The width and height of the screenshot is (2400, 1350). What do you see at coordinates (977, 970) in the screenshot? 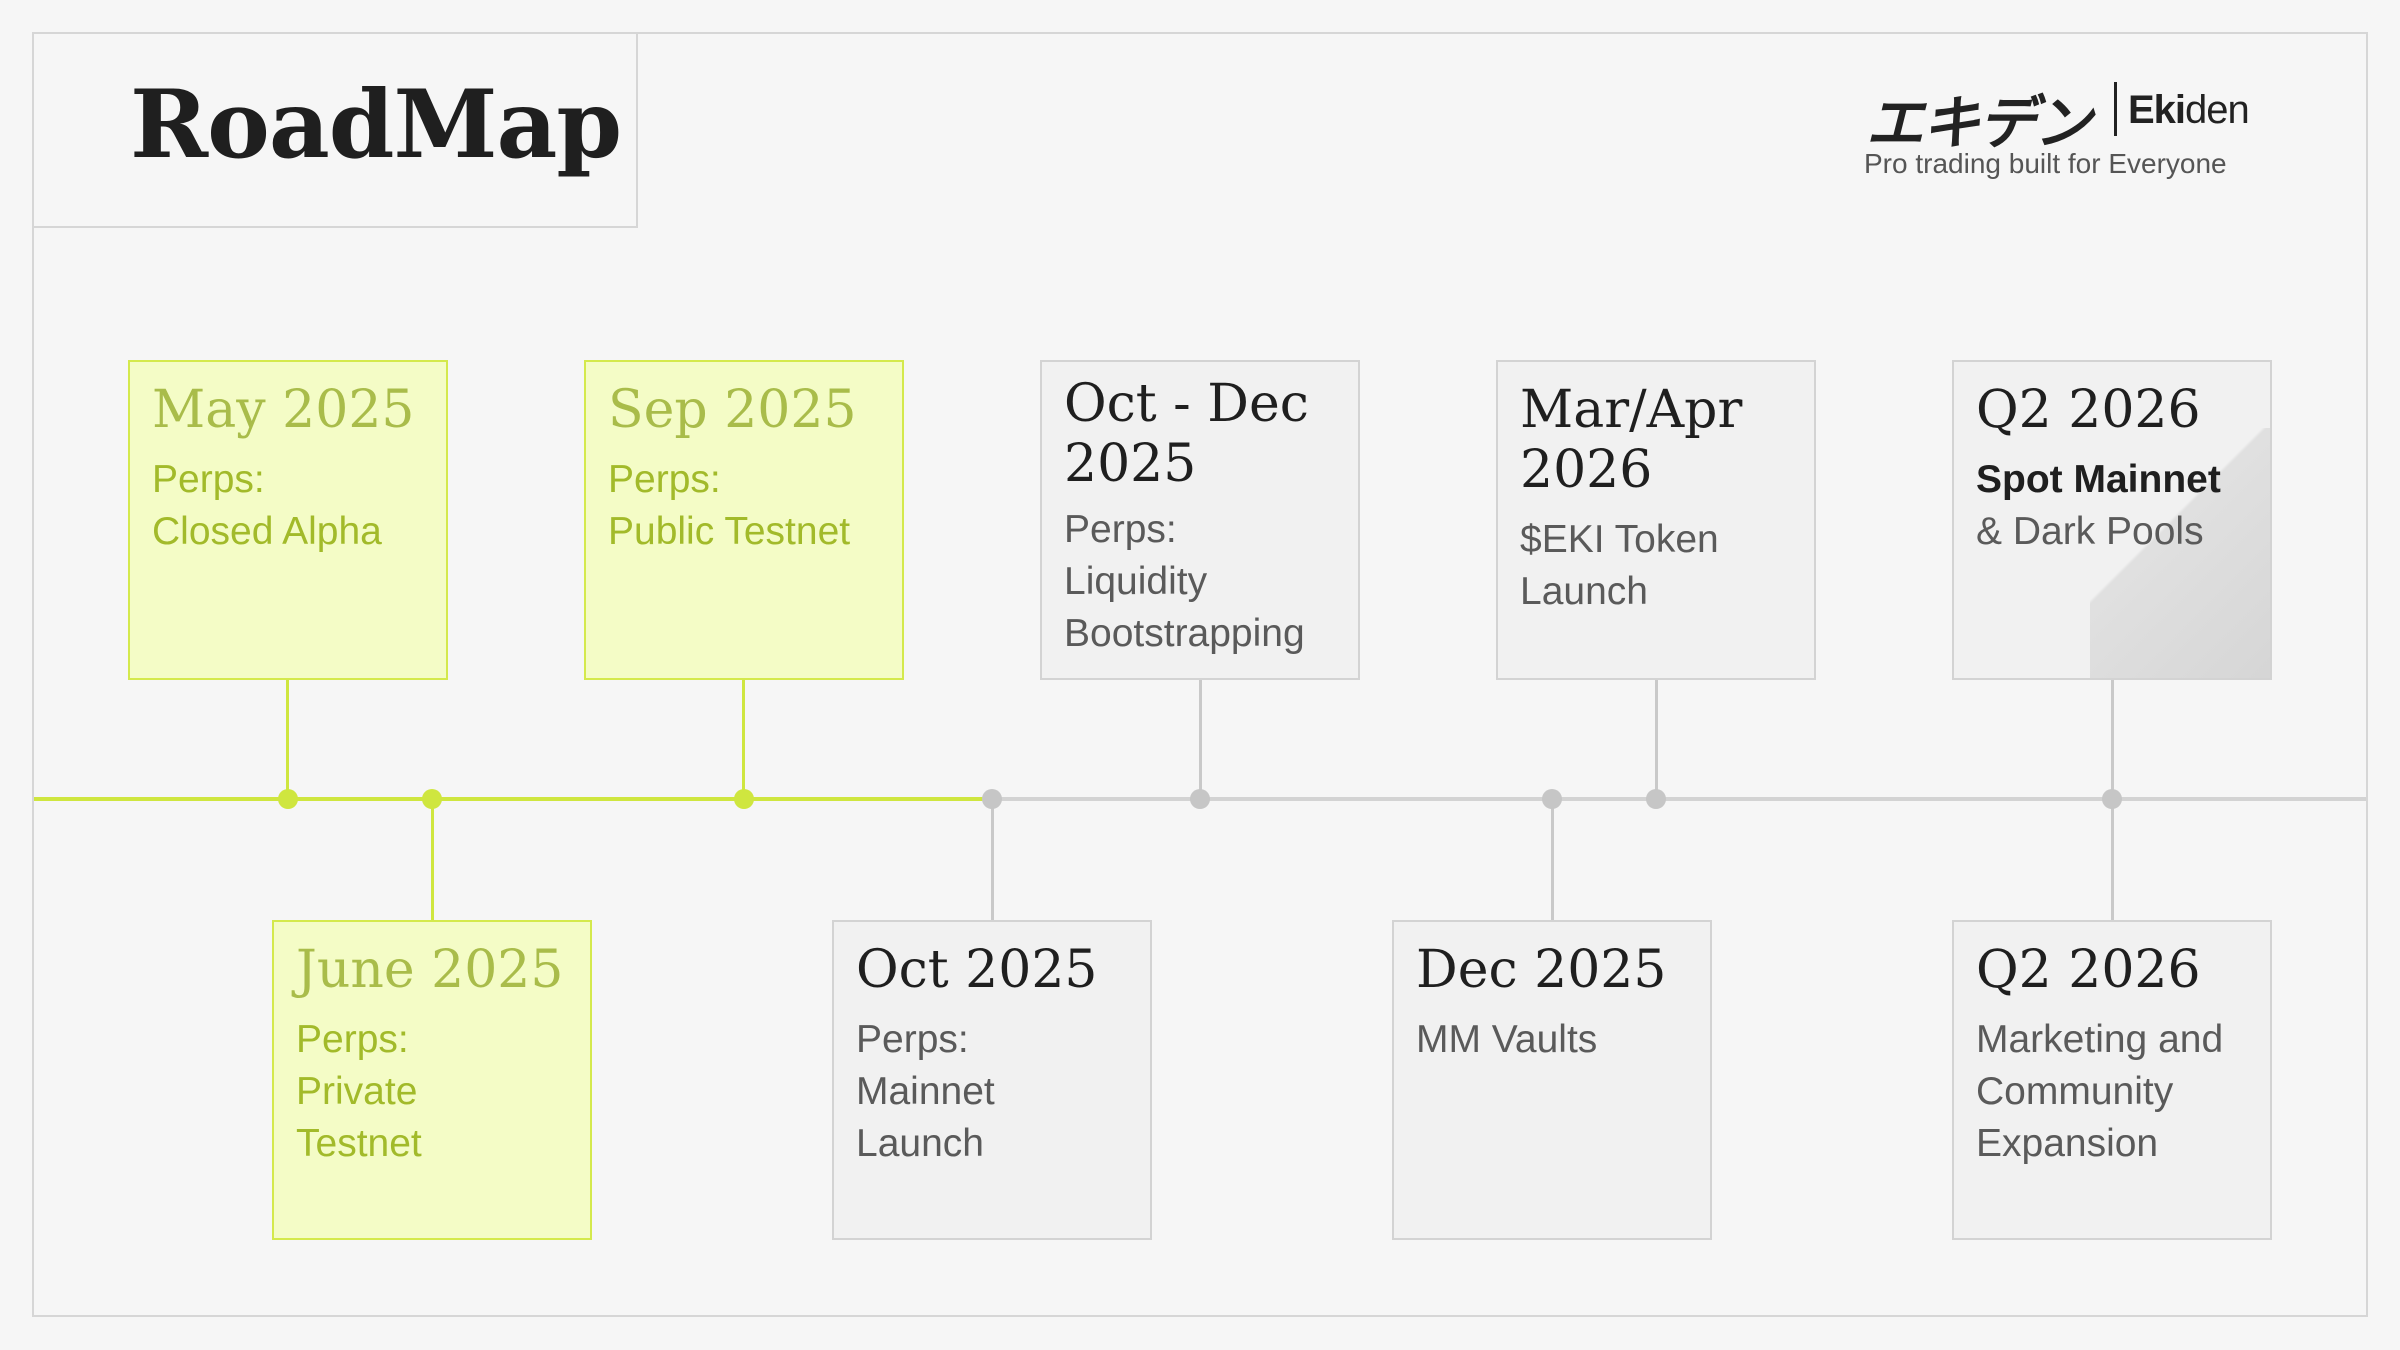
I see `milestone-date: Oct 2025` at bounding box center [977, 970].